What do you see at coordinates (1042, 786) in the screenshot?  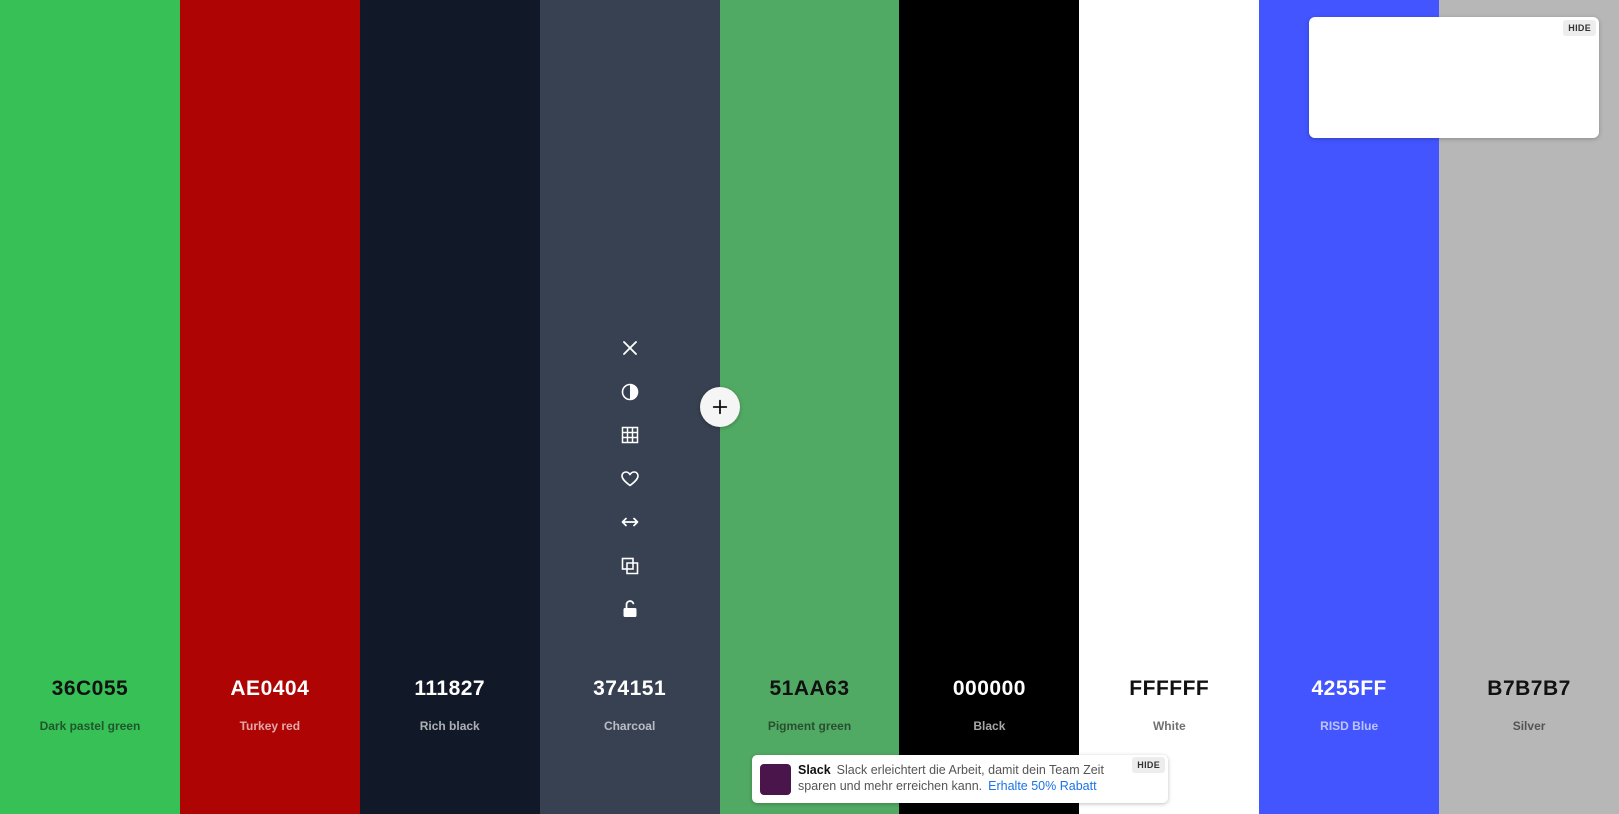 I see `slack-ad-cta-link: Erhalte 50% Rabatt` at bounding box center [1042, 786].